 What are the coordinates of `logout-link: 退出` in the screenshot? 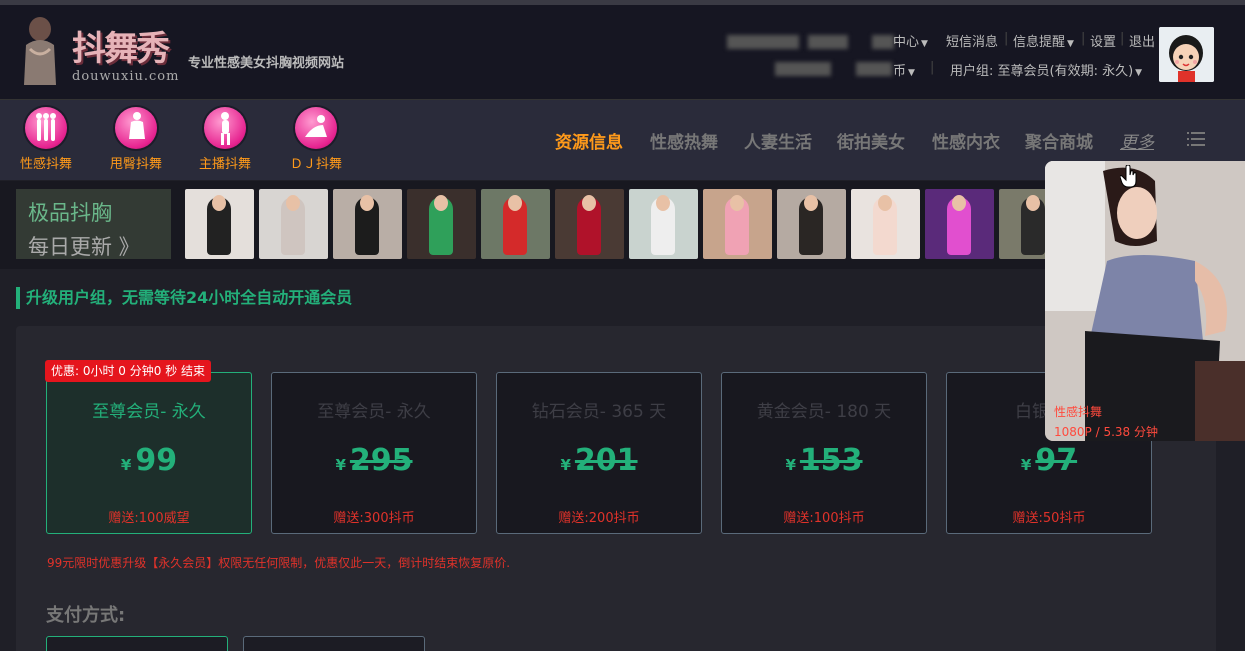 It's located at (1142, 40).